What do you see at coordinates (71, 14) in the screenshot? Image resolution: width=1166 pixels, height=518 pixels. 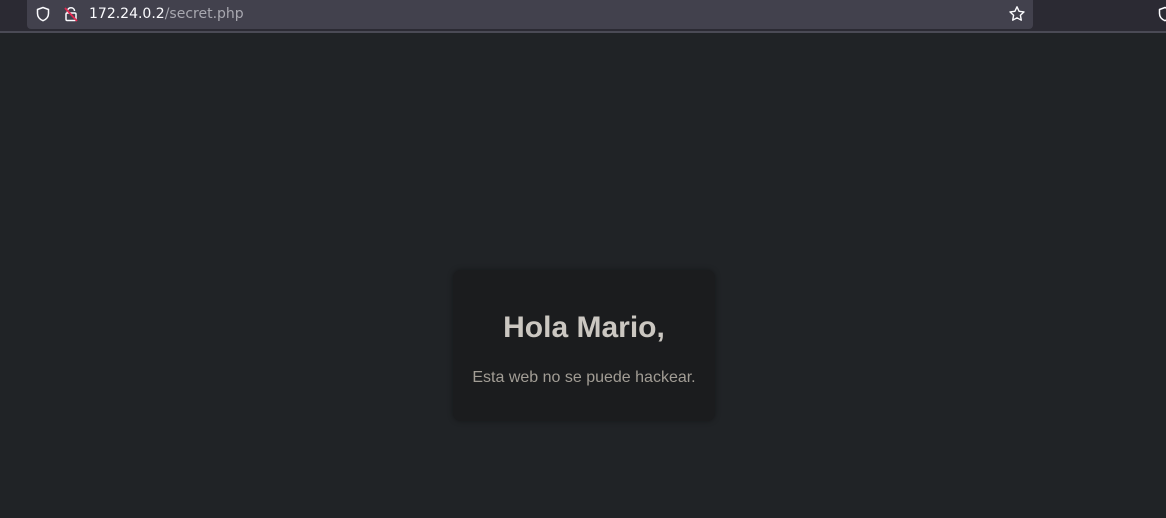 I see `insecure-connection-lock-icon` at bounding box center [71, 14].